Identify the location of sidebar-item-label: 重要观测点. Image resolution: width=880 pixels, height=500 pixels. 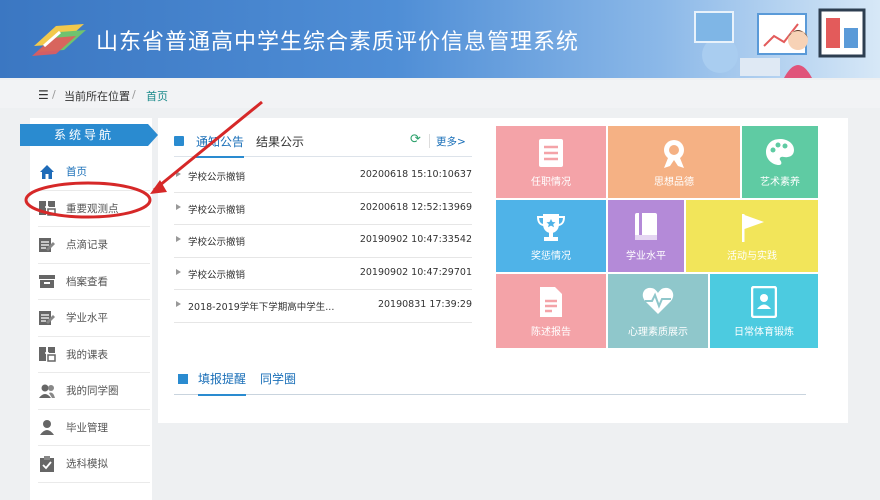
(92, 208).